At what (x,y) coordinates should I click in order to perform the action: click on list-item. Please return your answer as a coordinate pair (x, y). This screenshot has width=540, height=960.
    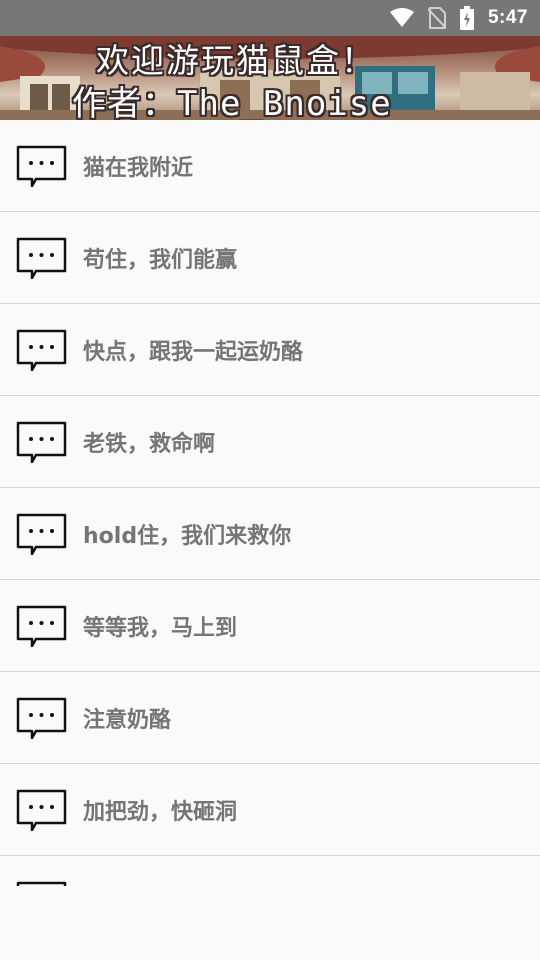
    Looking at the image, I should click on (270, 871).